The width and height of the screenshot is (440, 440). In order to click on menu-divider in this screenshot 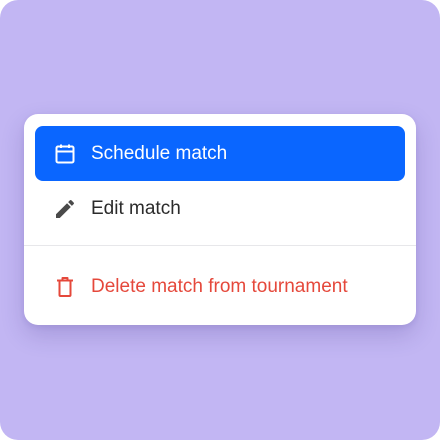, I will do `click(220, 245)`.